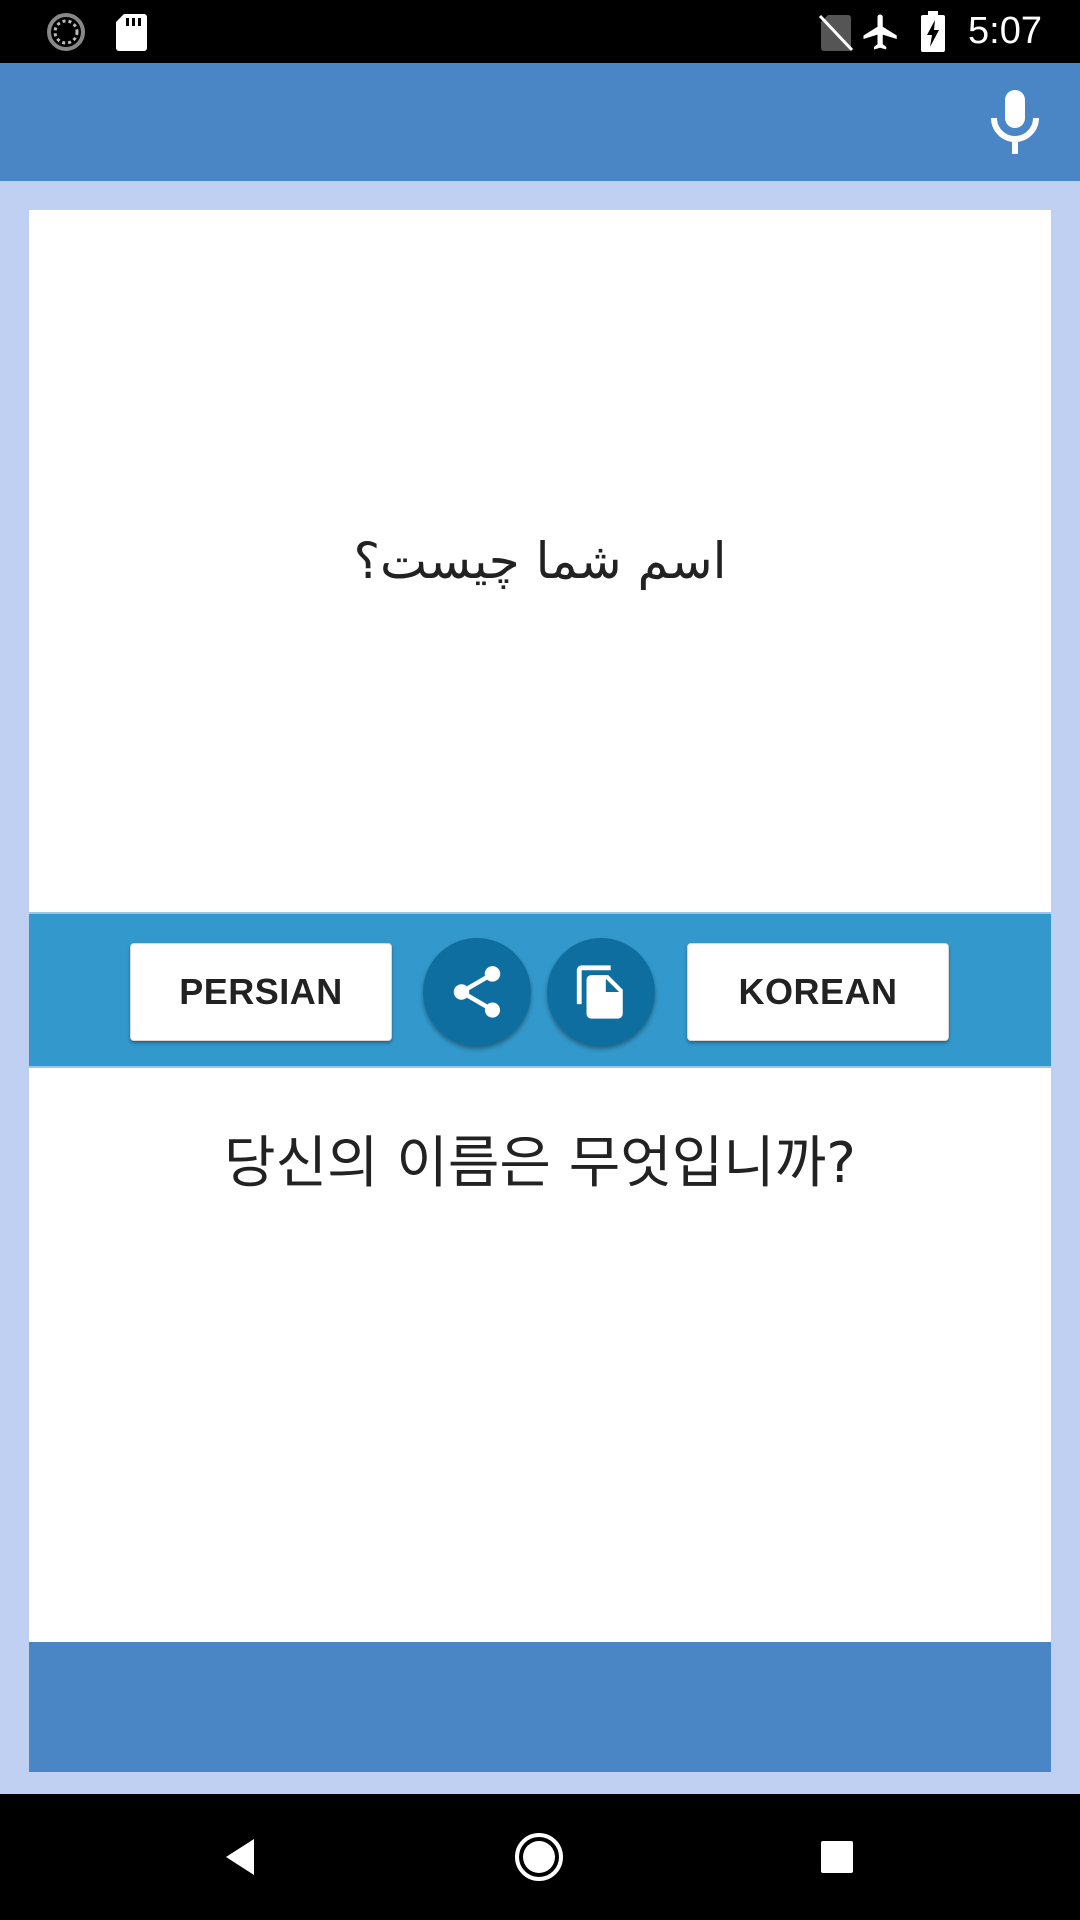 This screenshot has height=1920, width=1080. I want to click on translated-text: 당신의 이름은 무엇입니까?, so click(540, 1163).